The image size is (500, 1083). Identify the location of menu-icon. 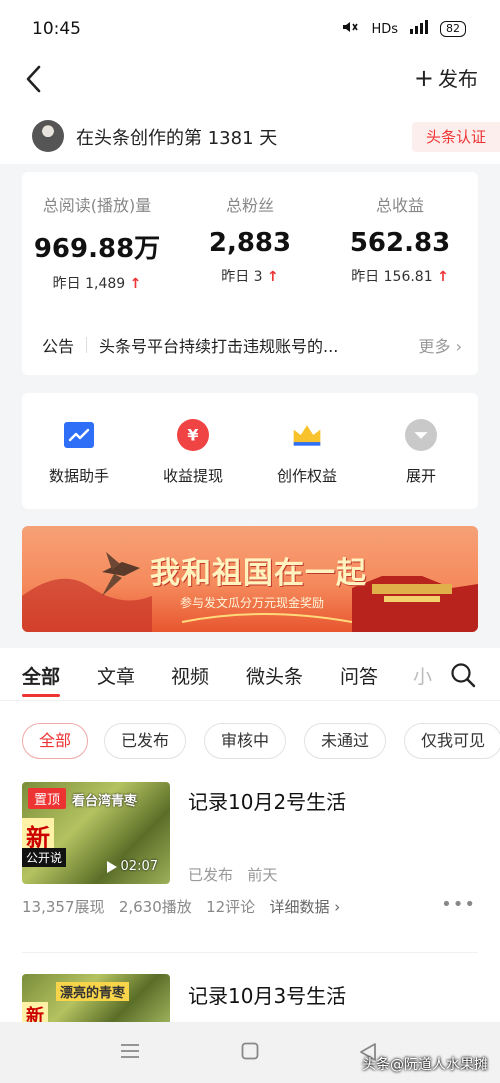
(130, 1053).